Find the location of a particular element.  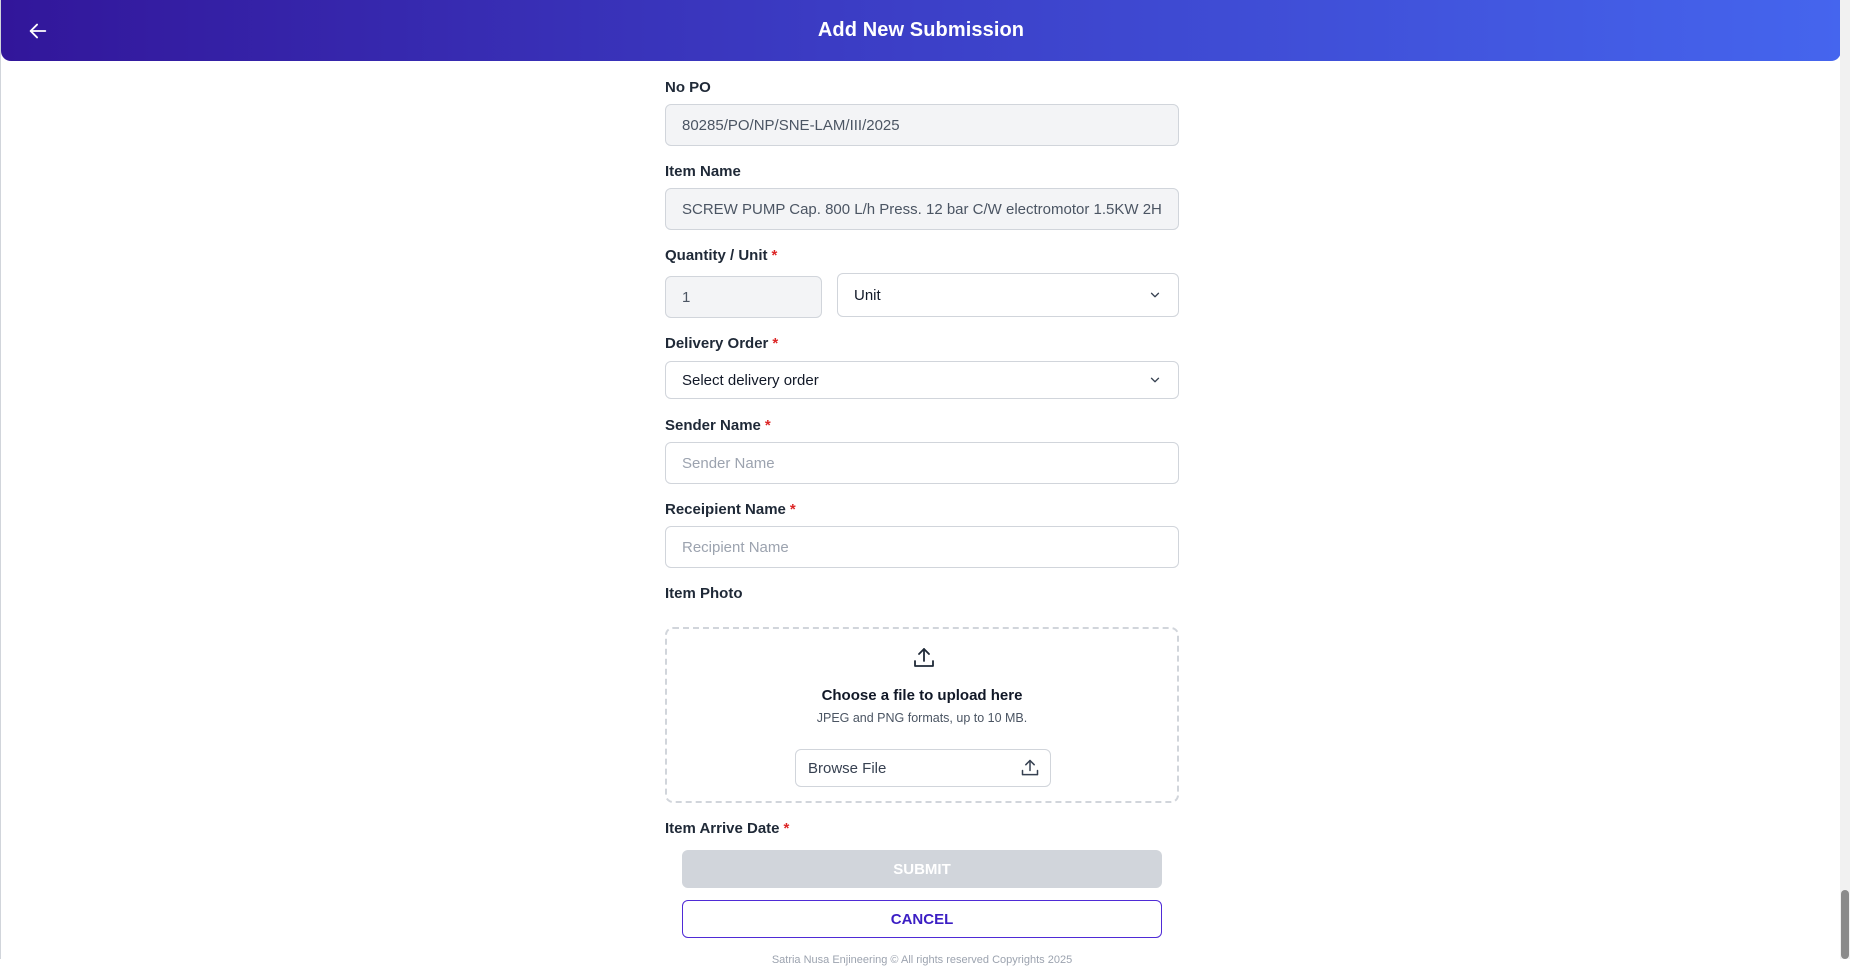

item-photo-label: Item Photo is located at coordinates (704, 593).